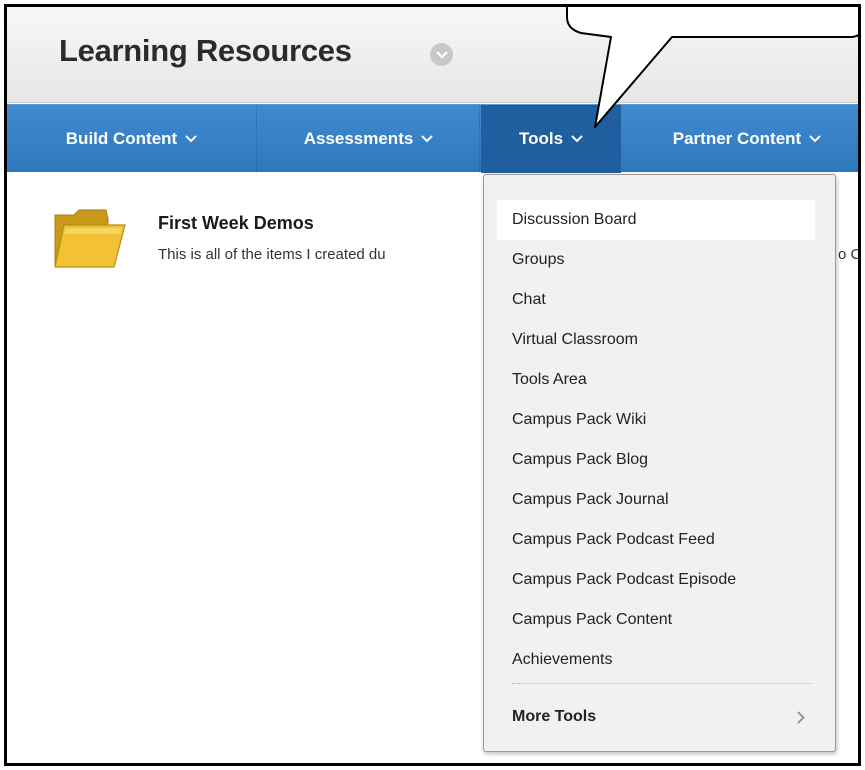  What do you see at coordinates (656, 620) in the screenshot?
I see `menu-item-campus-pack-content: Campus Pack Content` at bounding box center [656, 620].